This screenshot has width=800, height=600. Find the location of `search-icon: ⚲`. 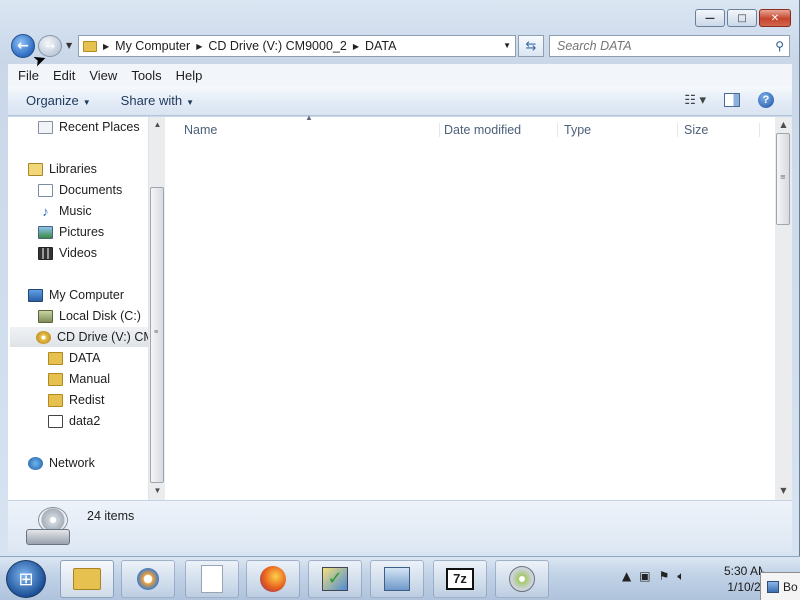

search-icon: ⚲ is located at coordinates (779, 46).